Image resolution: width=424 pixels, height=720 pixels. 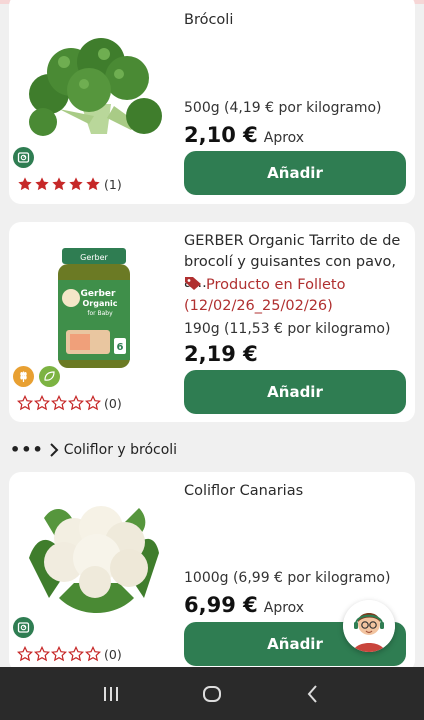 What do you see at coordinates (100, 313) in the screenshot?
I see `jar-label-line3: for Baby` at bounding box center [100, 313].